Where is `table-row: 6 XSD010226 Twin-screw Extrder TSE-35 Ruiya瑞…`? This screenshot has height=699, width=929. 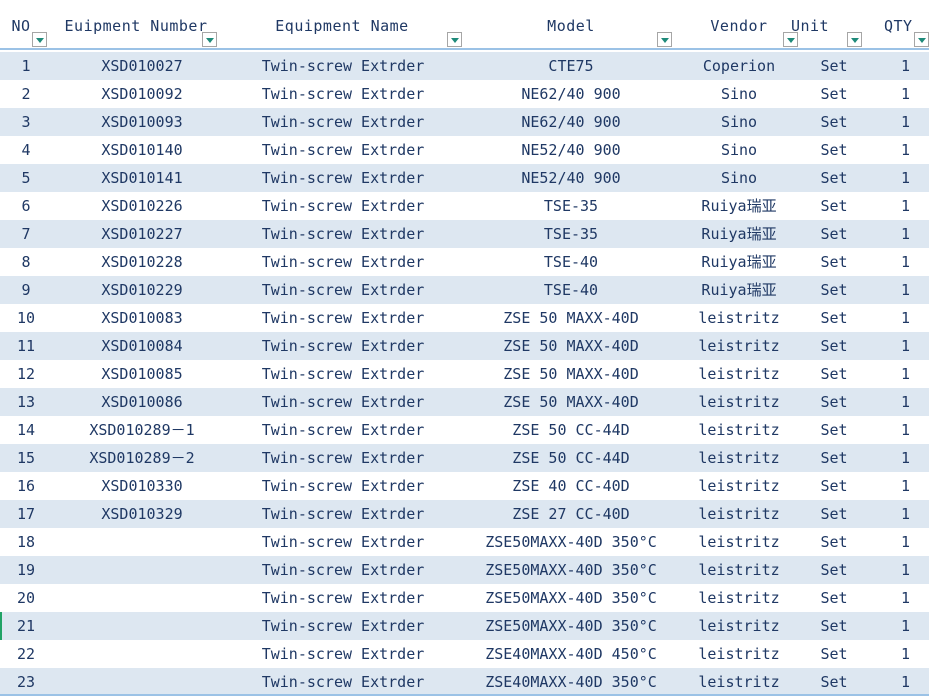
table-row: 6 XSD010226 Twin-screw Extrder TSE-35 Ruiya瑞… is located at coordinates (464, 206).